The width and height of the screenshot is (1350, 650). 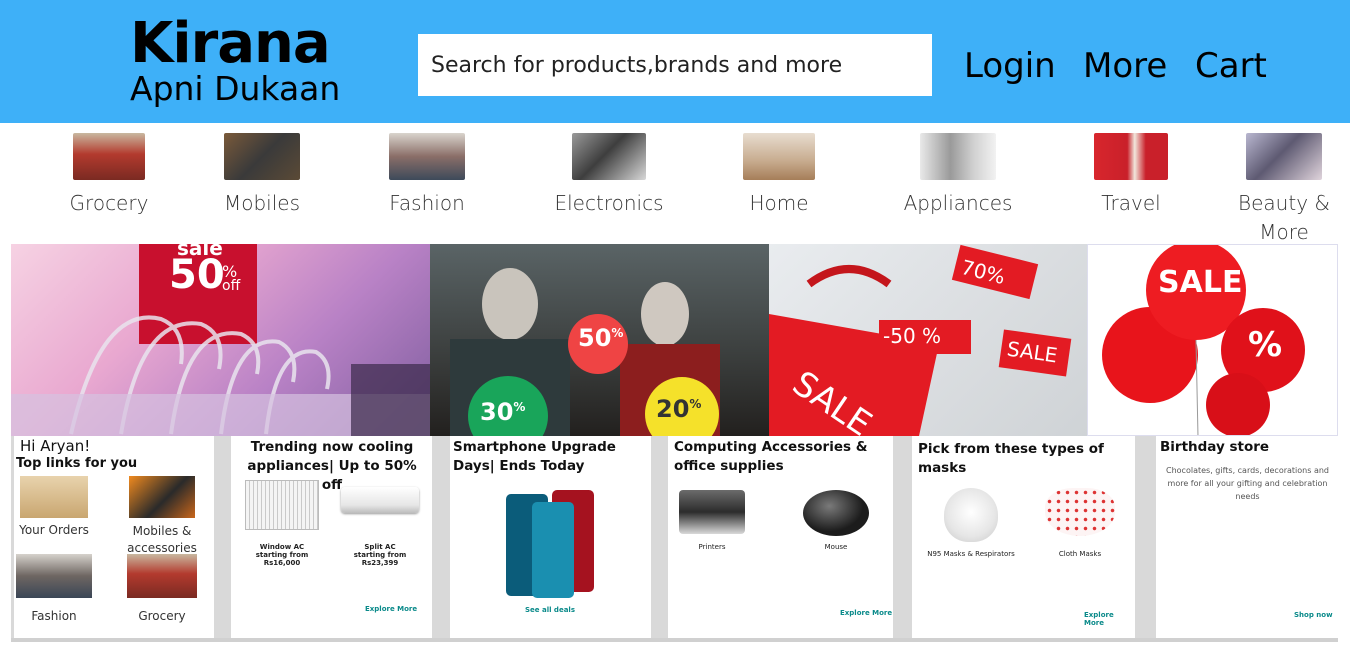 What do you see at coordinates (1080, 512) in the screenshot?
I see `cloth-mask-image` at bounding box center [1080, 512].